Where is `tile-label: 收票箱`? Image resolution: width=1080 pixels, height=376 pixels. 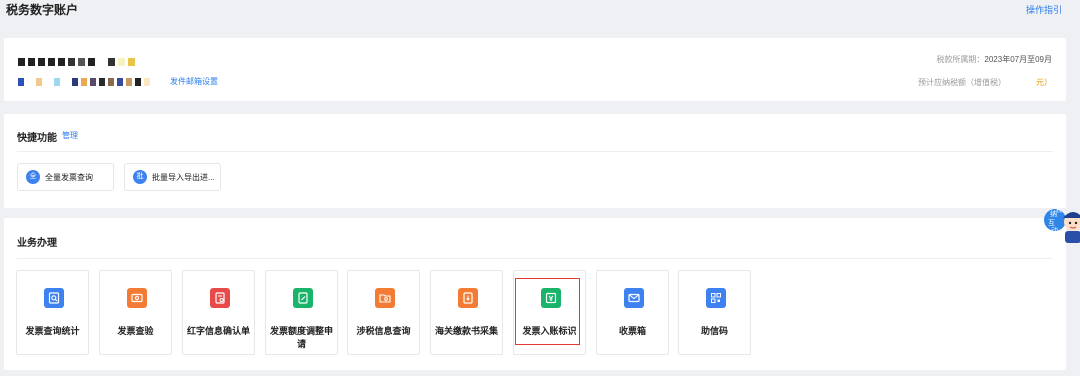 tile-label: 收票箱 is located at coordinates (632, 331).